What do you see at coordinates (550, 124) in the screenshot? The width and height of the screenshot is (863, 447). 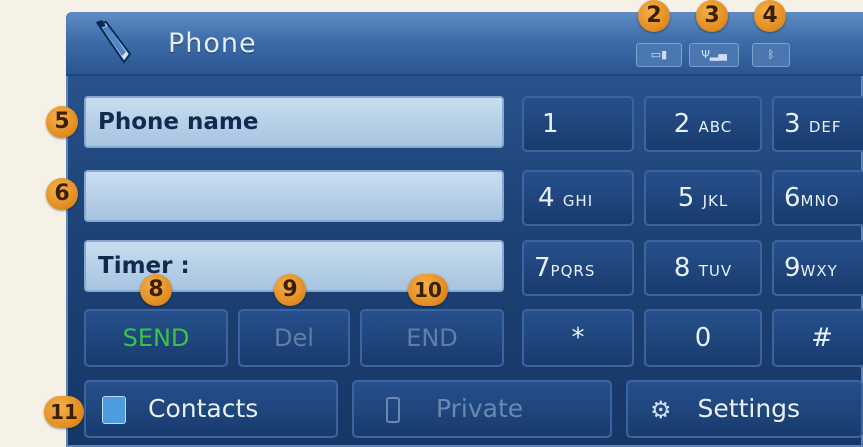 I see `key-digit: 1` at bounding box center [550, 124].